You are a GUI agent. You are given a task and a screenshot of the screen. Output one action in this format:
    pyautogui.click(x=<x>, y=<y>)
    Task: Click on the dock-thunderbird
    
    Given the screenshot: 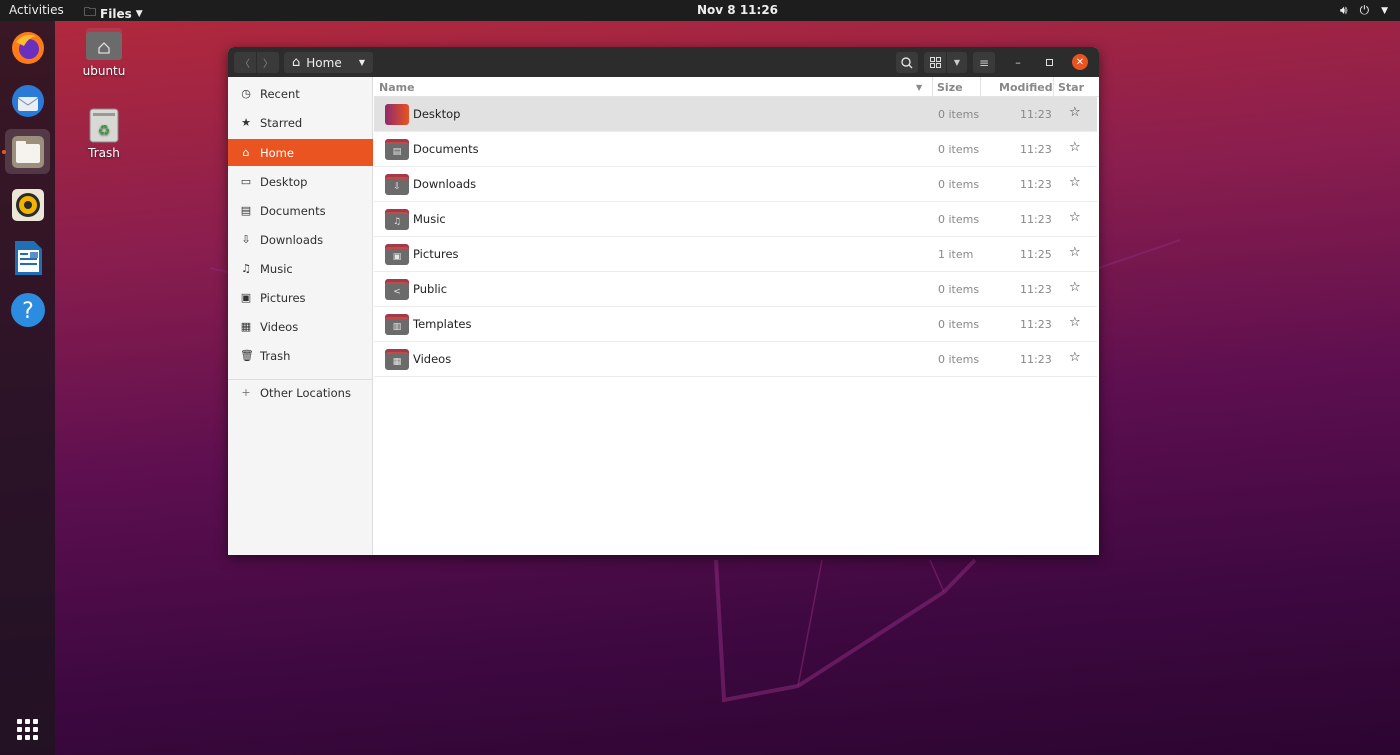 What is the action you would take?
    pyautogui.click(x=27, y=100)
    